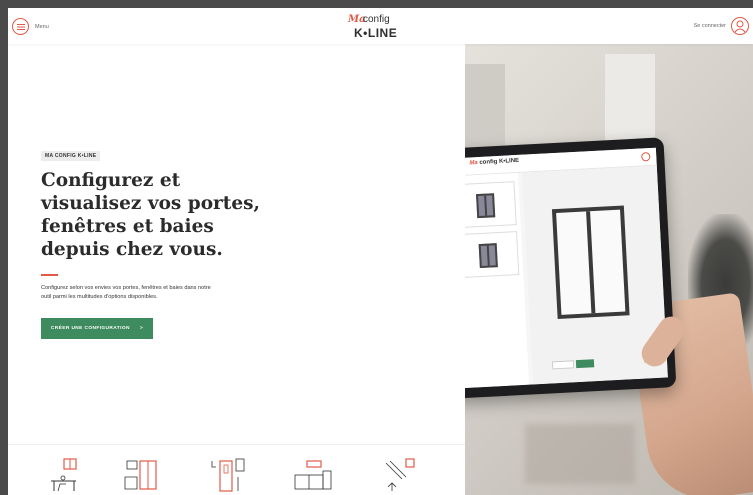  What do you see at coordinates (71, 156) in the screenshot?
I see `hero-eyebrow: MA CONFIG K•LINE` at bounding box center [71, 156].